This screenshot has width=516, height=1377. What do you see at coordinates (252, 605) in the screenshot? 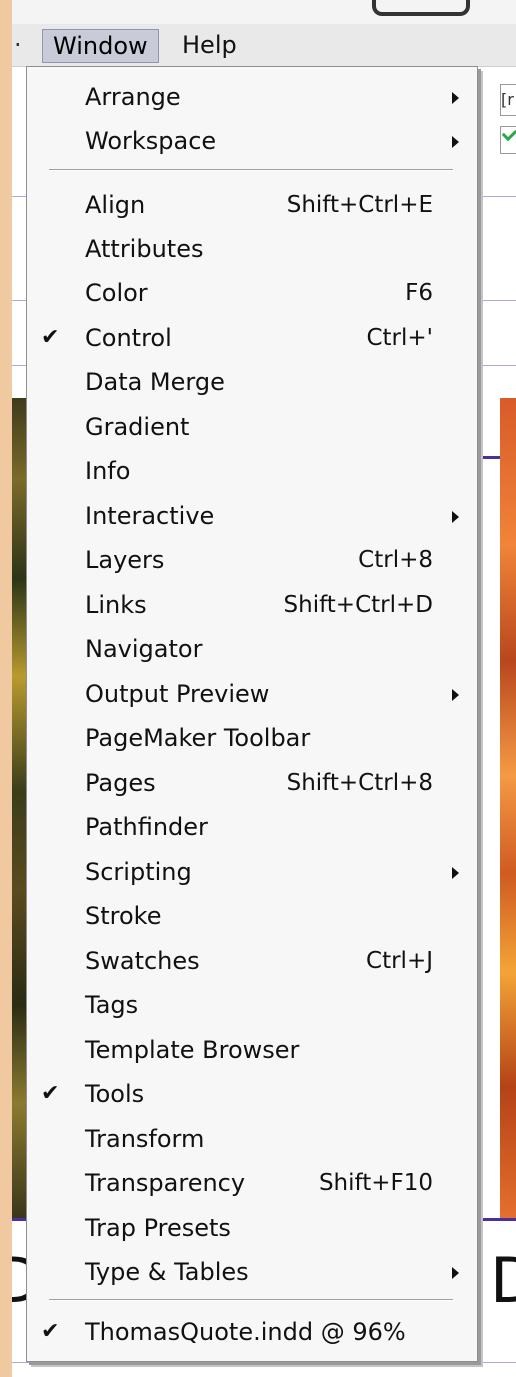
I see `menu-item-links: Links Shift+Ctrl+D` at bounding box center [252, 605].